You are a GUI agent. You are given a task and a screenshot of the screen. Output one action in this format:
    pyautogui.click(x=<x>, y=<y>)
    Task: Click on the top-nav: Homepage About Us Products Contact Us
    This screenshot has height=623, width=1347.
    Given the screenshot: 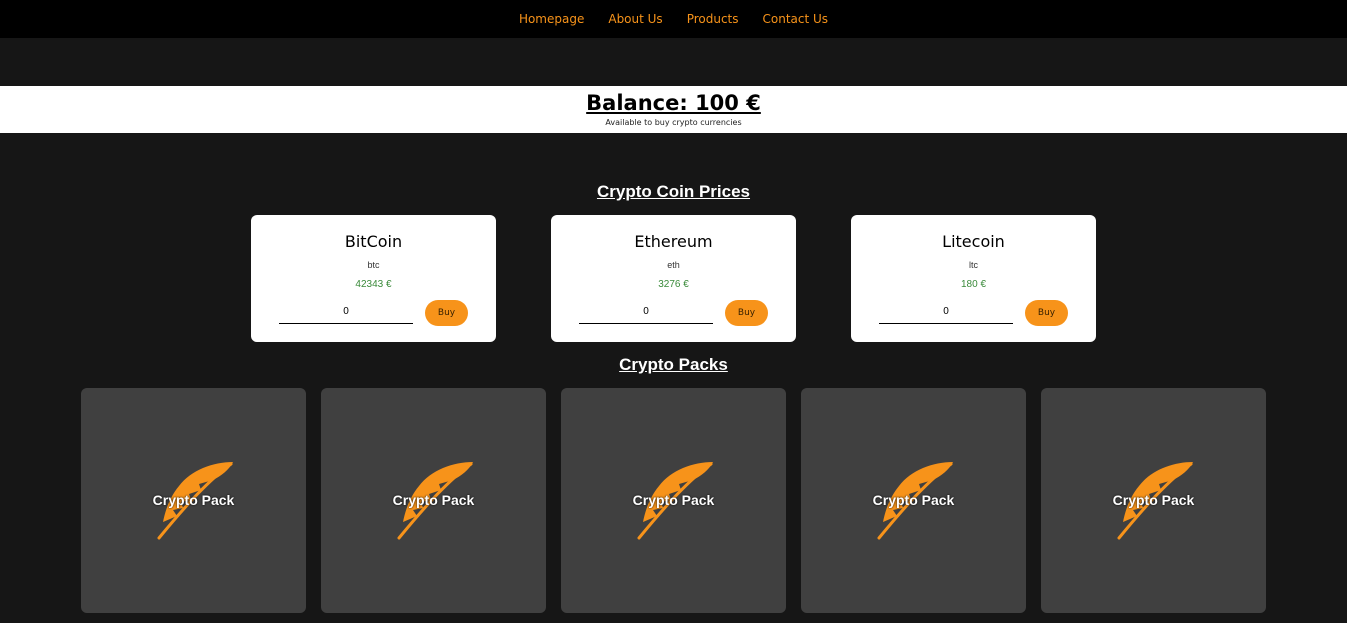 What is the action you would take?
    pyautogui.click(x=673, y=19)
    